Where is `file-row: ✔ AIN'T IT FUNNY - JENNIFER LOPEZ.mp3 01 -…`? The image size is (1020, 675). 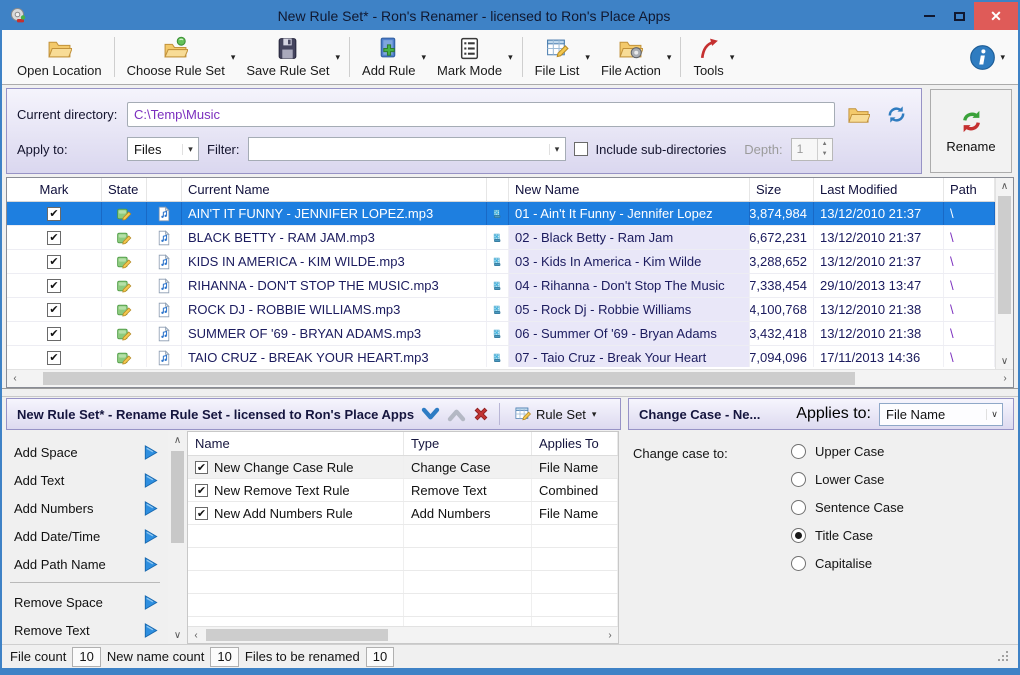 file-row: ✔ AIN'T IT FUNNY - JENNIFER LOPEZ.mp3 01 -… is located at coordinates (510, 214).